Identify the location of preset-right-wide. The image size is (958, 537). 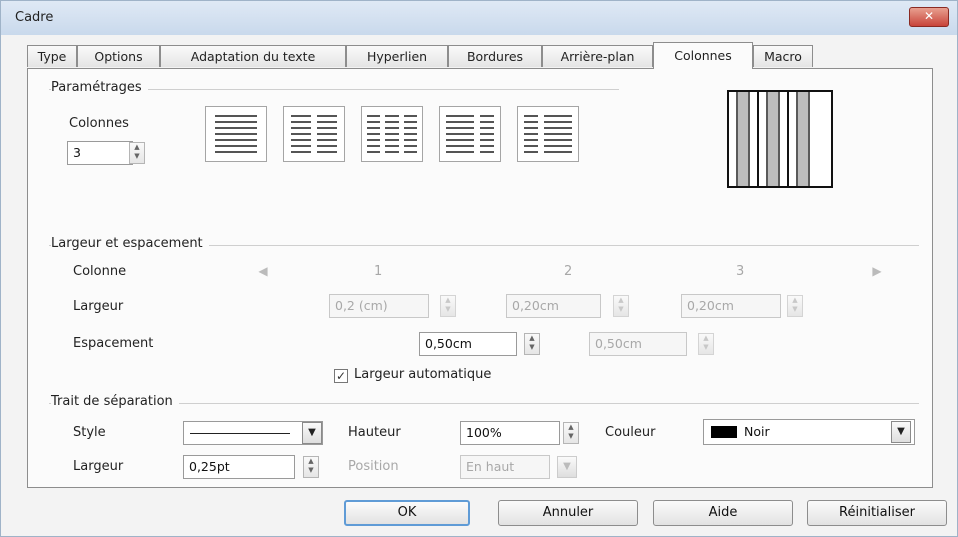
(548, 134).